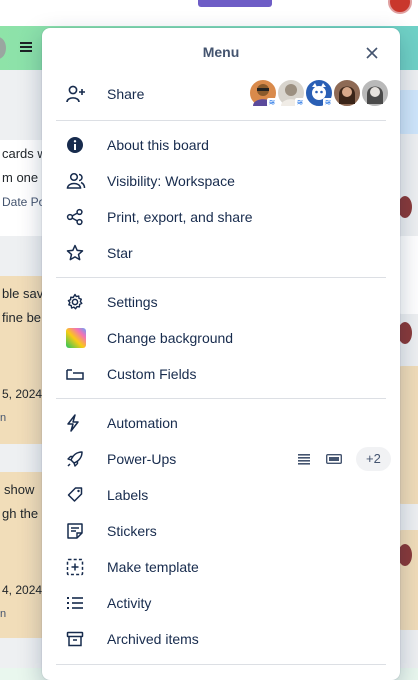  What do you see at coordinates (120, 253) in the screenshot?
I see `star-label: Star` at bounding box center [120, 253].